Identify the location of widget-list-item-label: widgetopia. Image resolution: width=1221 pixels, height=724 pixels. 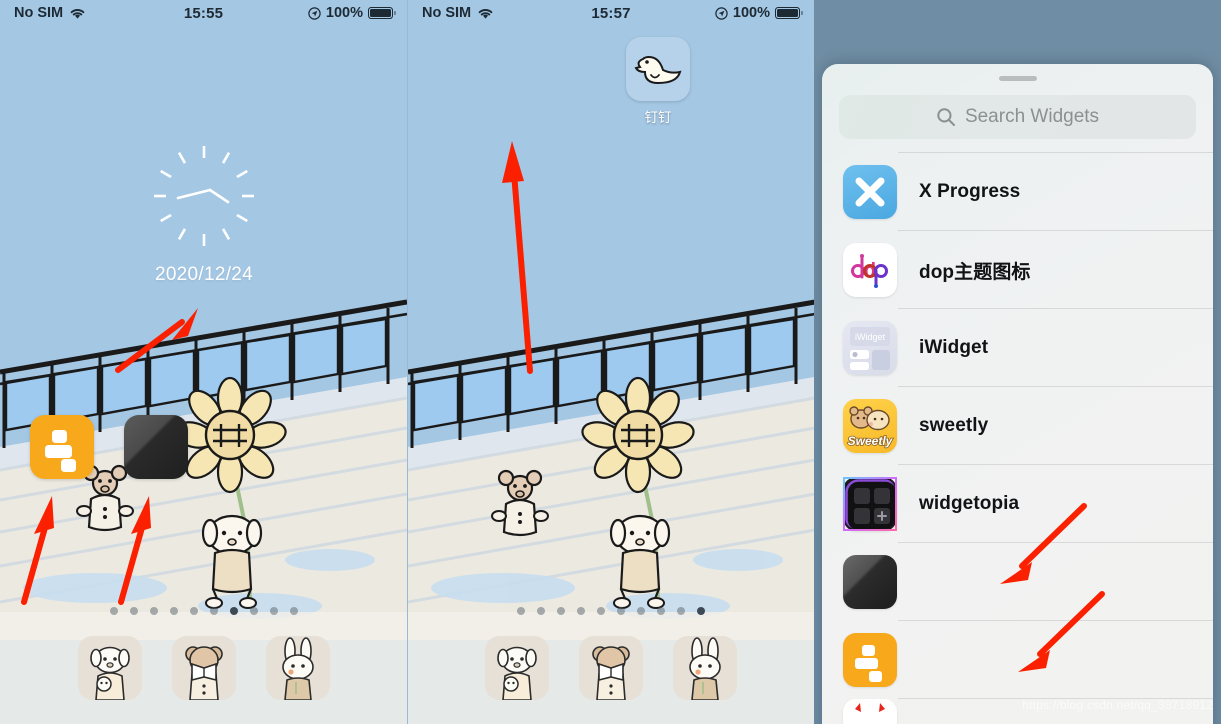
(969, 503).